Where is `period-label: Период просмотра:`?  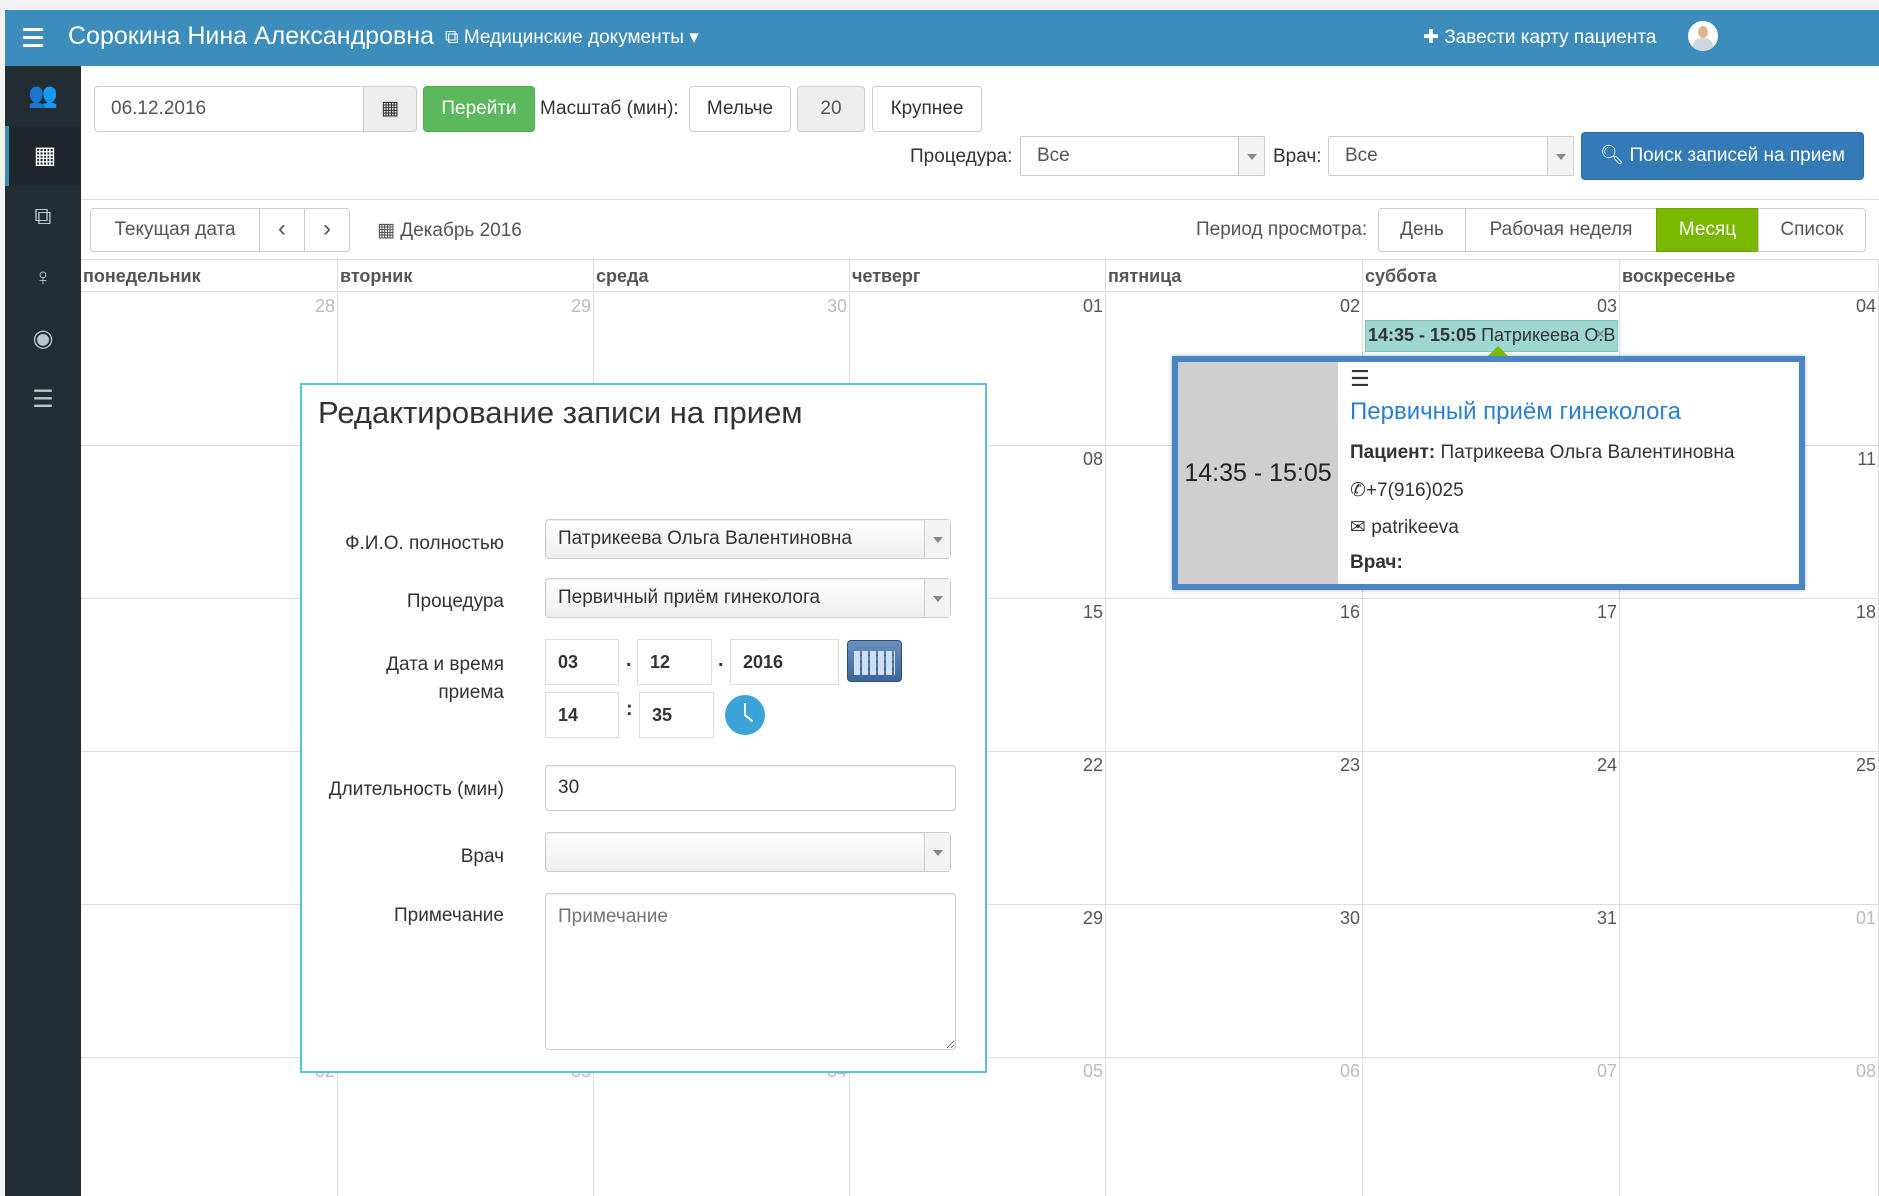 period-label: Период просмотра: is located at coordinates (1282, 229).